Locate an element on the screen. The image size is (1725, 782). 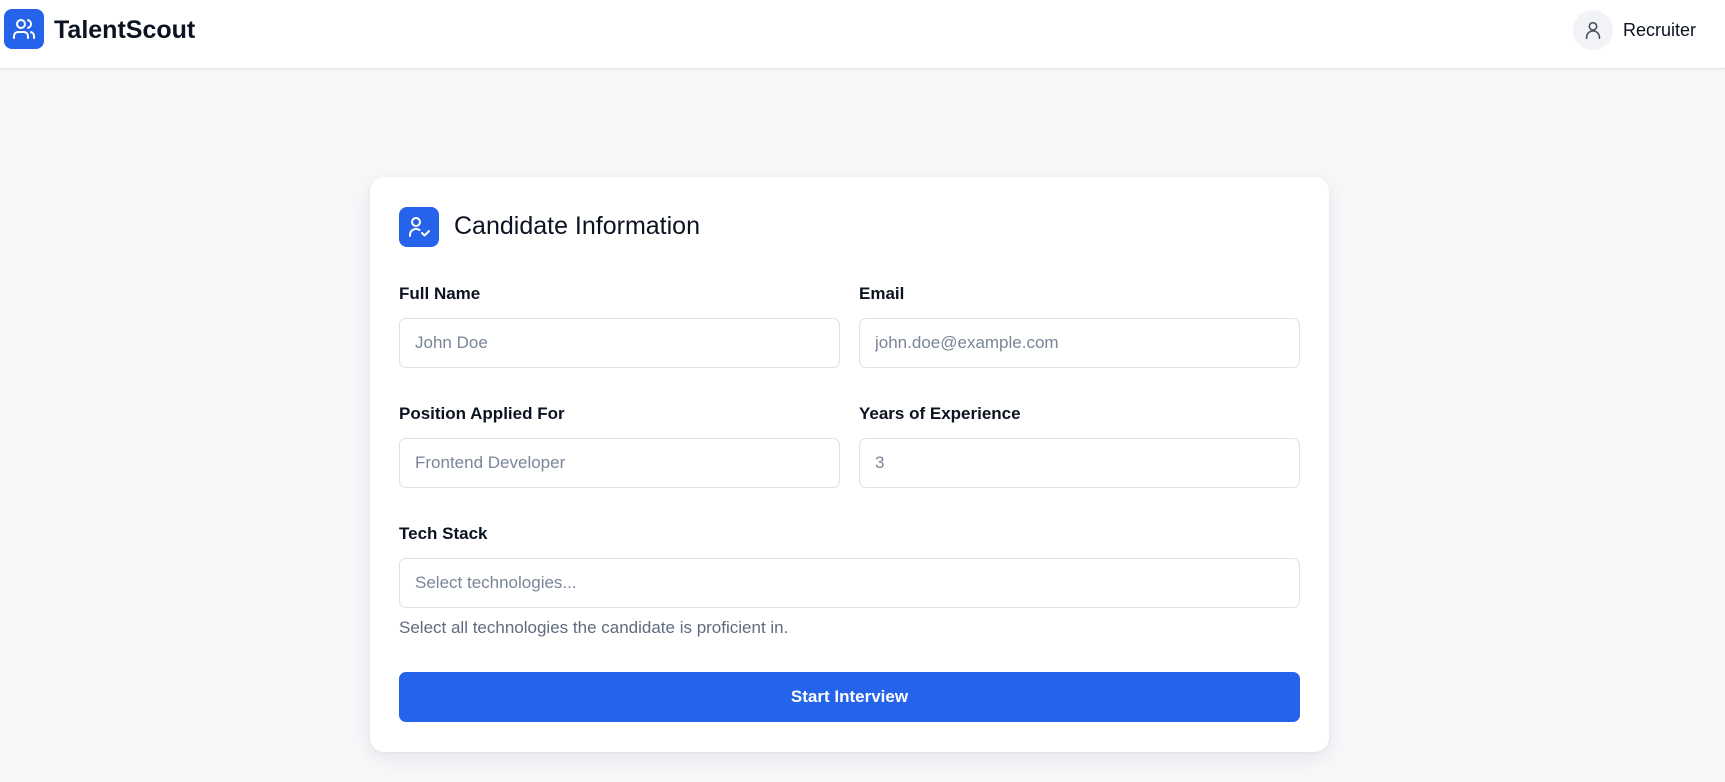
top-header: TalentScout Recruiter is located at coordinates (862, 34).